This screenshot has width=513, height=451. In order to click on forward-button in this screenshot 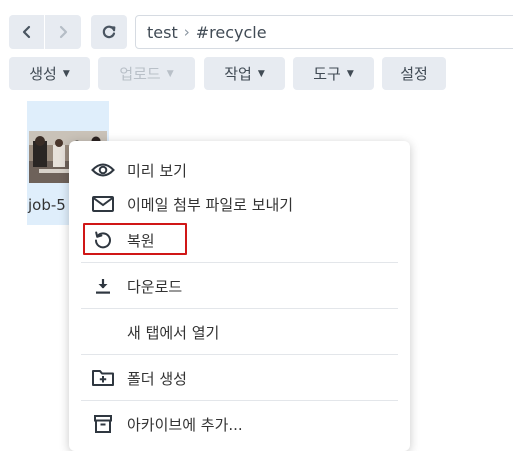, I will do `click(63, 32)`.